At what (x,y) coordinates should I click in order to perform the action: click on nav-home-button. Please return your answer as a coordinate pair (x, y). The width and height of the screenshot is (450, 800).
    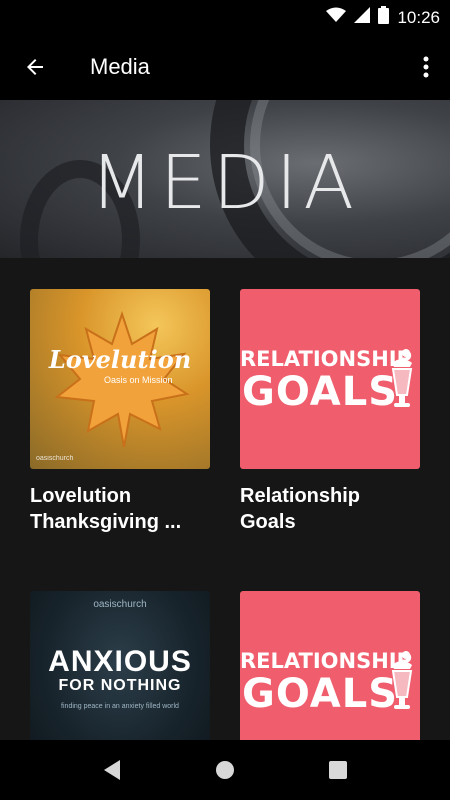
    Looking at the image, I should click on (225, 770).